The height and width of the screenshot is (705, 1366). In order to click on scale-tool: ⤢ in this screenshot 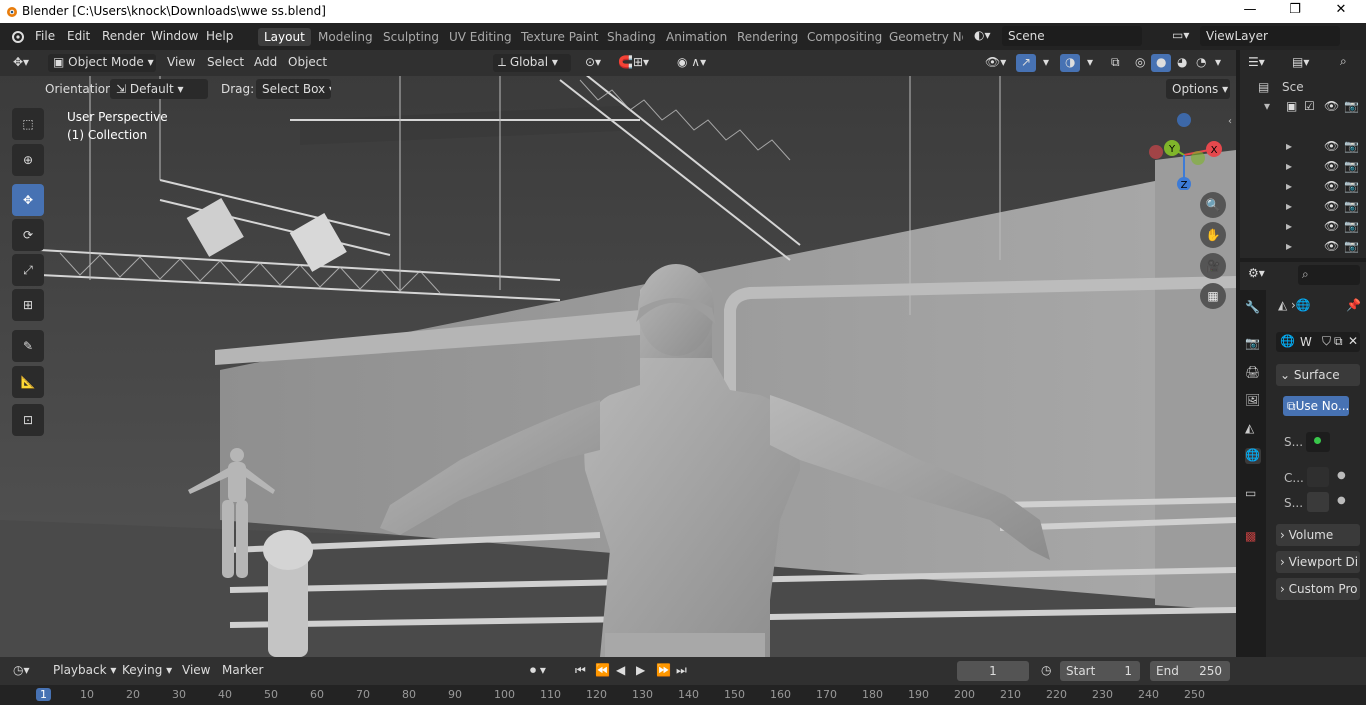, I will do `click(28, 270)`.